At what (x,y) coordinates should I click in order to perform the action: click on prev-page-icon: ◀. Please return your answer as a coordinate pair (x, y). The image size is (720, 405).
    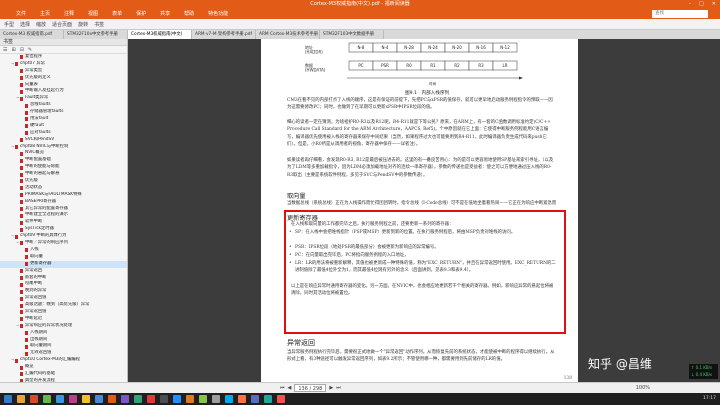
    Looking at the image, I should click on (290, 388).